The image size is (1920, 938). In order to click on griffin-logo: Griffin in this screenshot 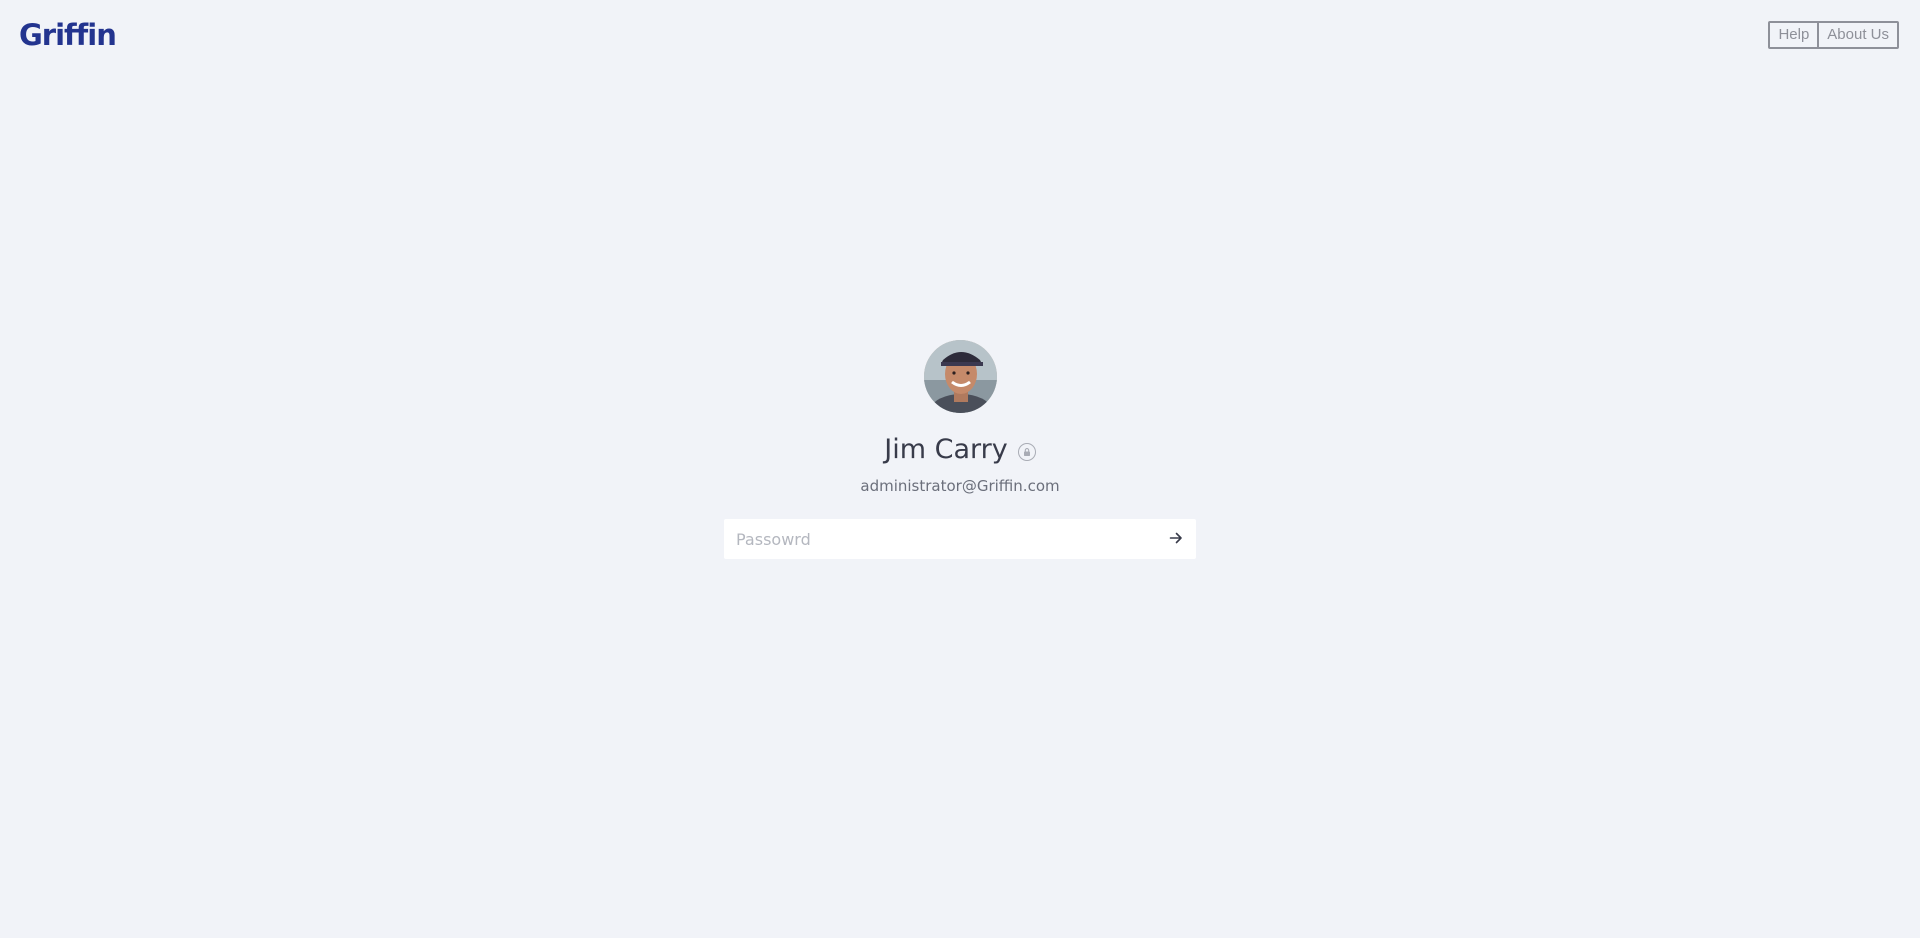, I will do `click(68, 35)`.